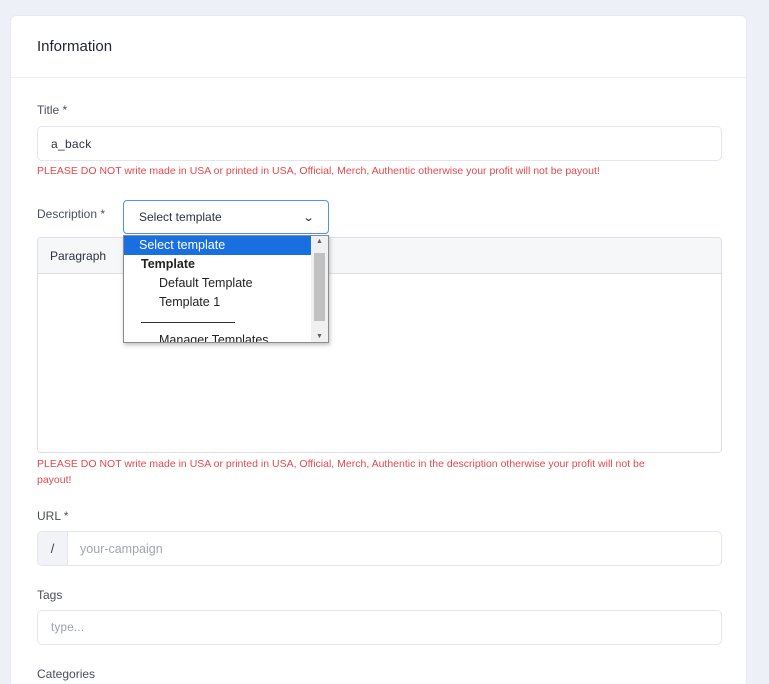  Describe the element at coordinates (319, 336) in the screenshot. I see `scroll-down-icon: ▼` at that location.